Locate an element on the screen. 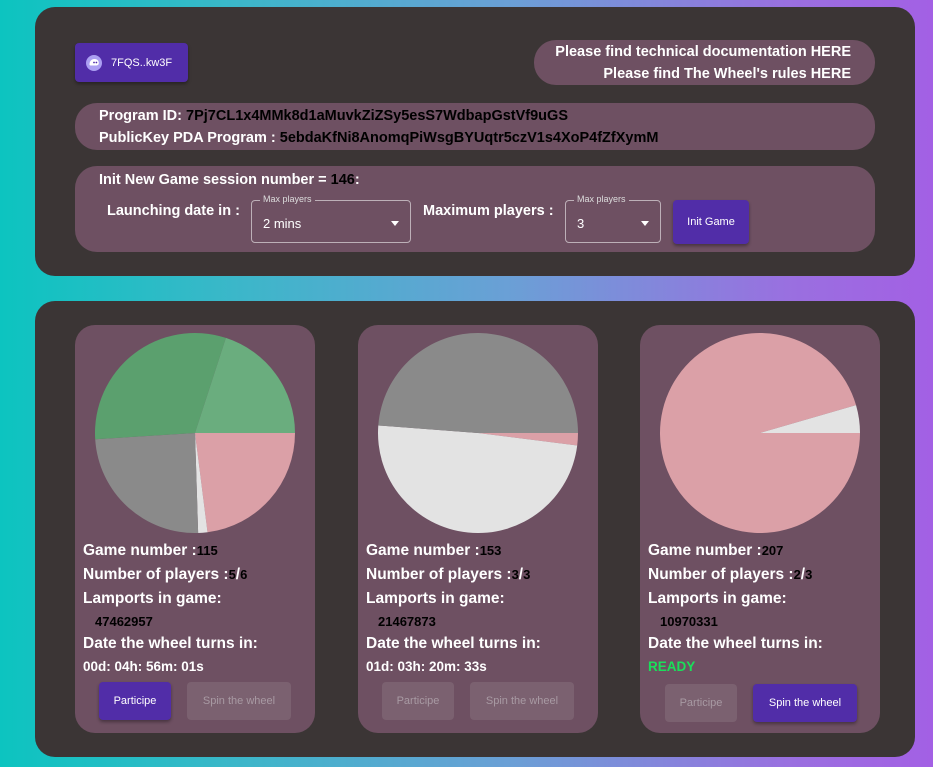 This screenshot has width=933, height=767. players-line: Number of players :2/3 is located at coordinates (730, 575).